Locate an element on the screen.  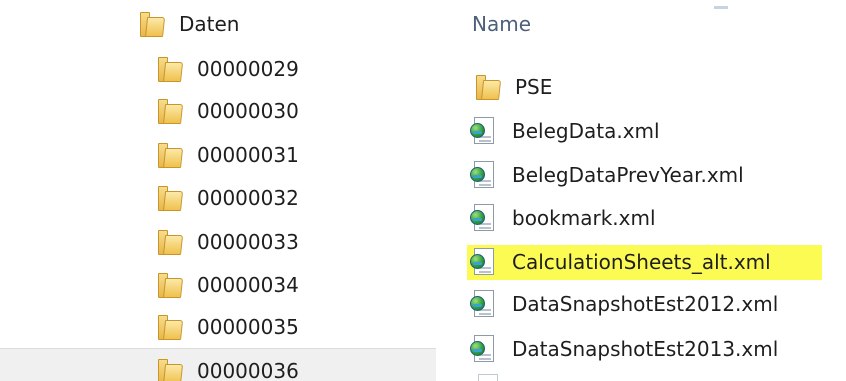
tree-item-00000029: 00000029 is located at coordinates (228, 69).